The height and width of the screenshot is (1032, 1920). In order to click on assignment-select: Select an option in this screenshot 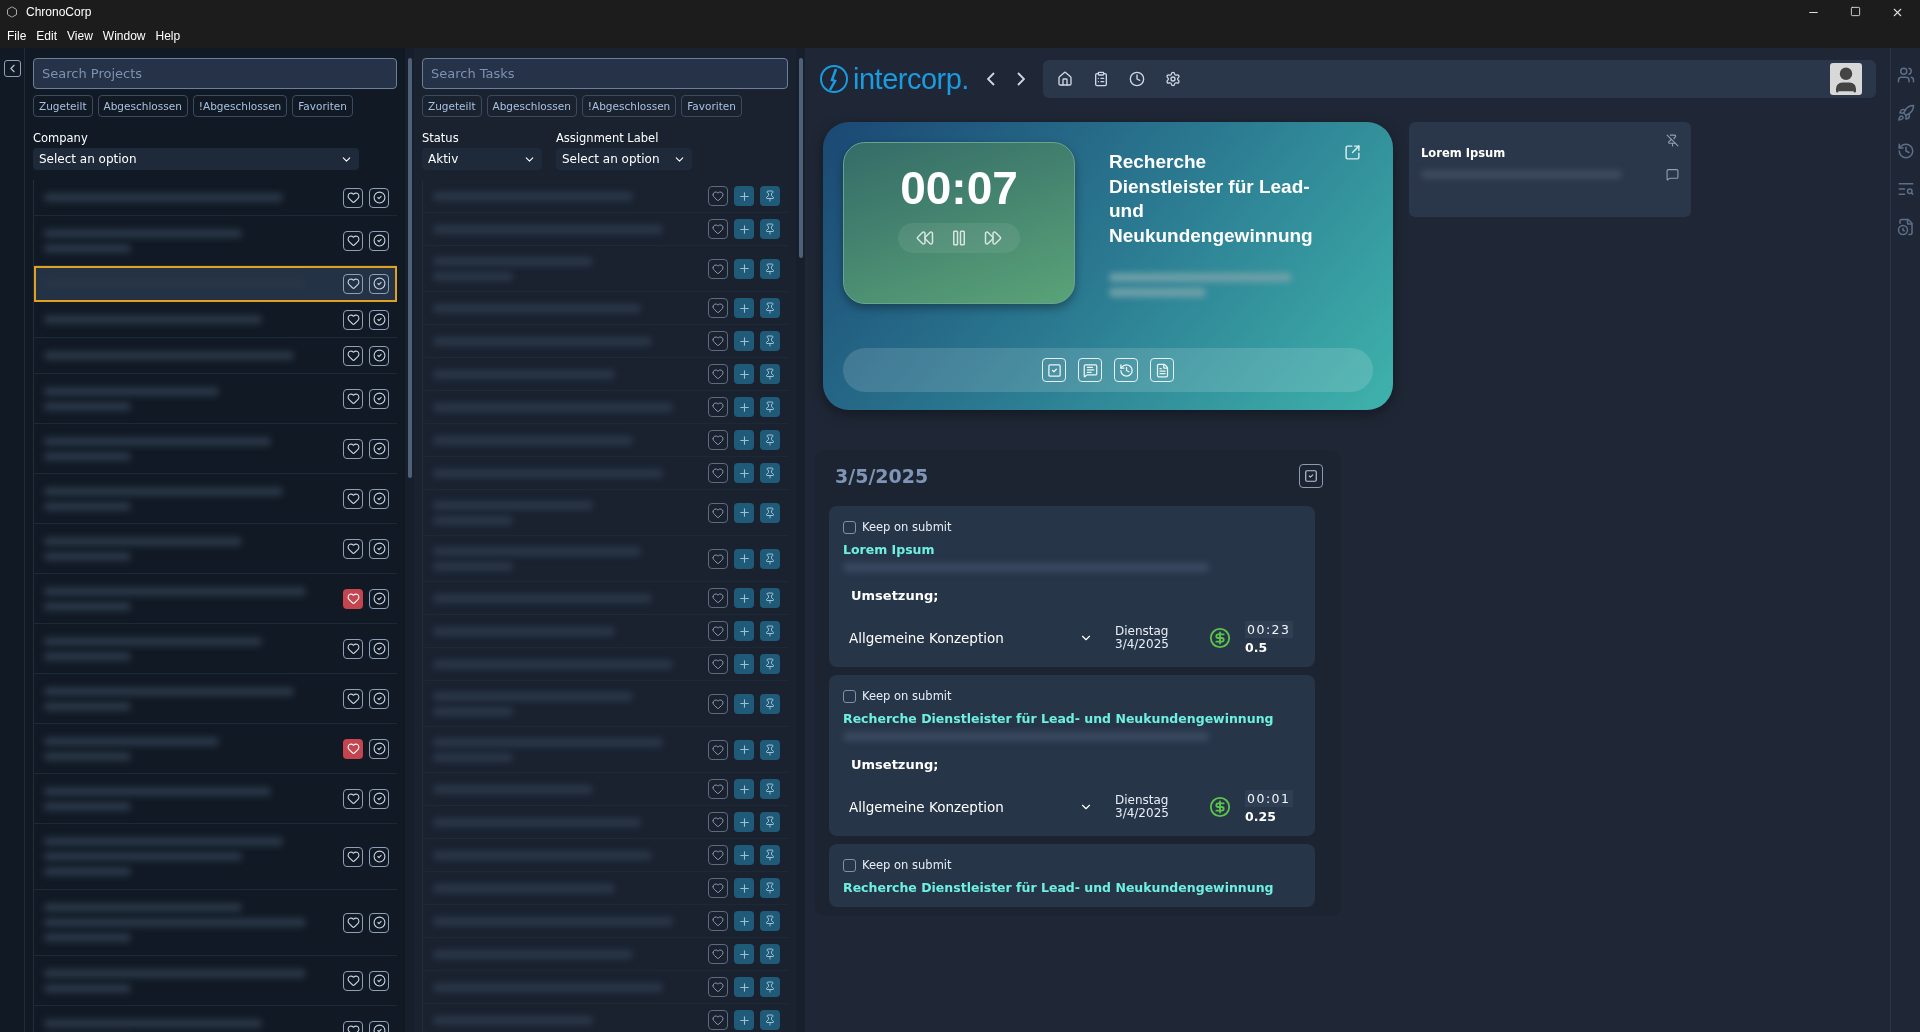, I will do `click(624, 159)`.